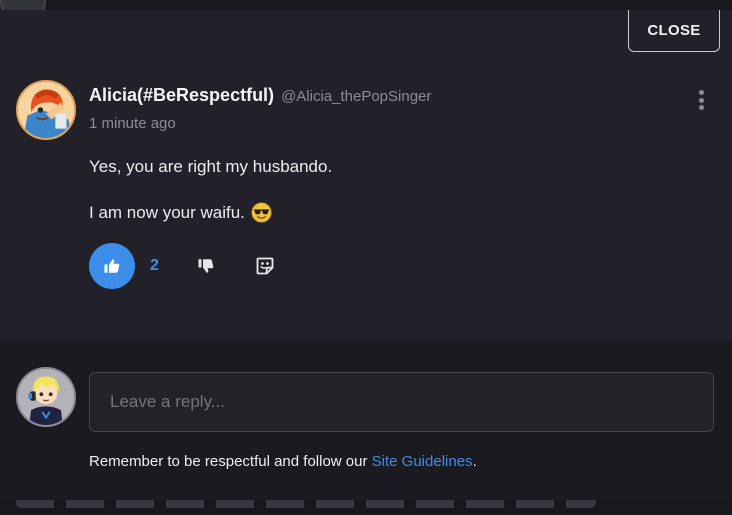 This screenshot has width=732, height=515. Describe the element at coordinates (674, 31) in the screenshot. I see `close-button: CLOSE` at that location.